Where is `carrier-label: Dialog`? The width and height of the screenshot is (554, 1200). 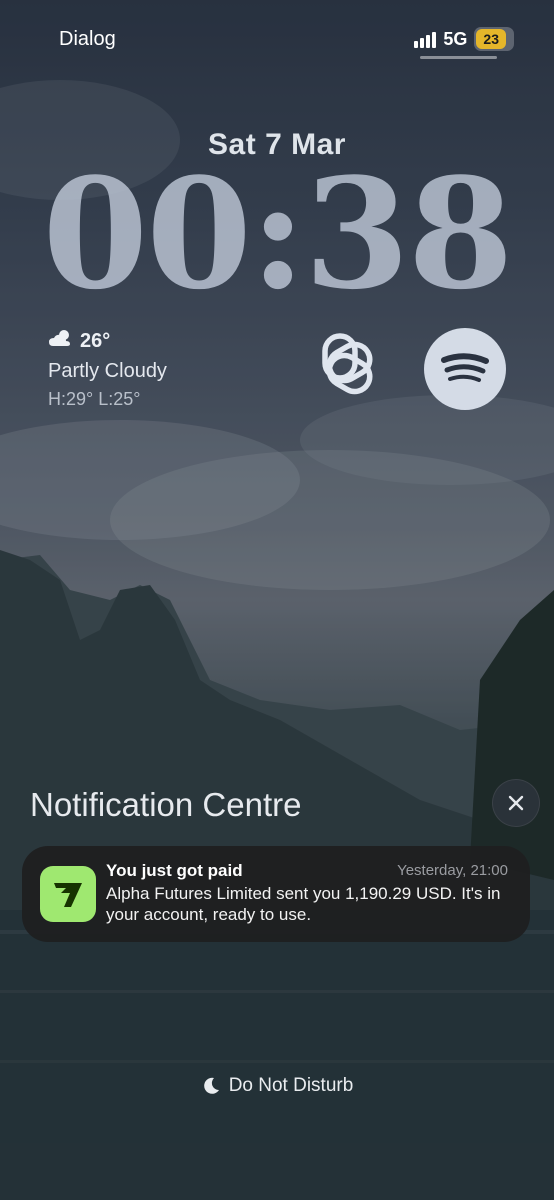 carrier-label: Dialog is located at coordinates (87, 39).